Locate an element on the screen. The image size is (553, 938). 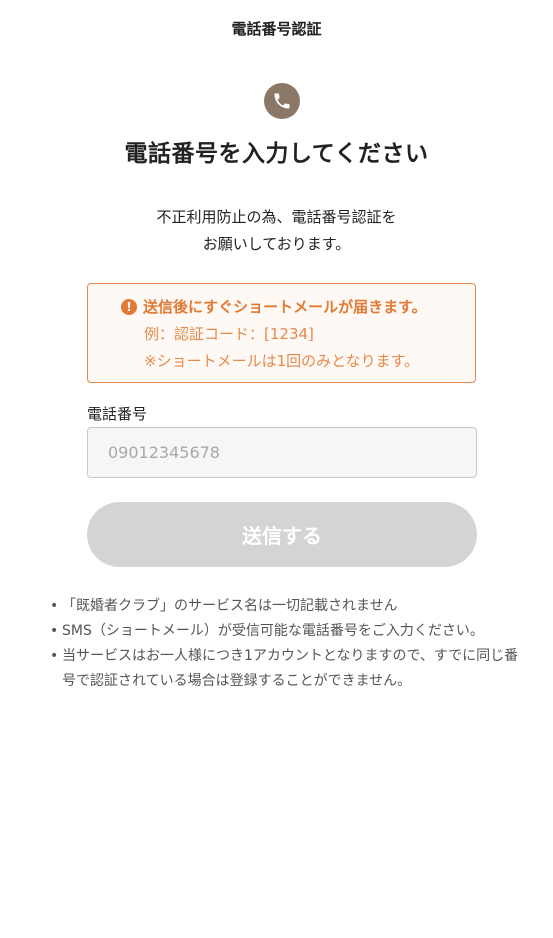
description: 不正利用防止の為、電話番号認証を お願いしております。 is located at coordinates (276, 231).